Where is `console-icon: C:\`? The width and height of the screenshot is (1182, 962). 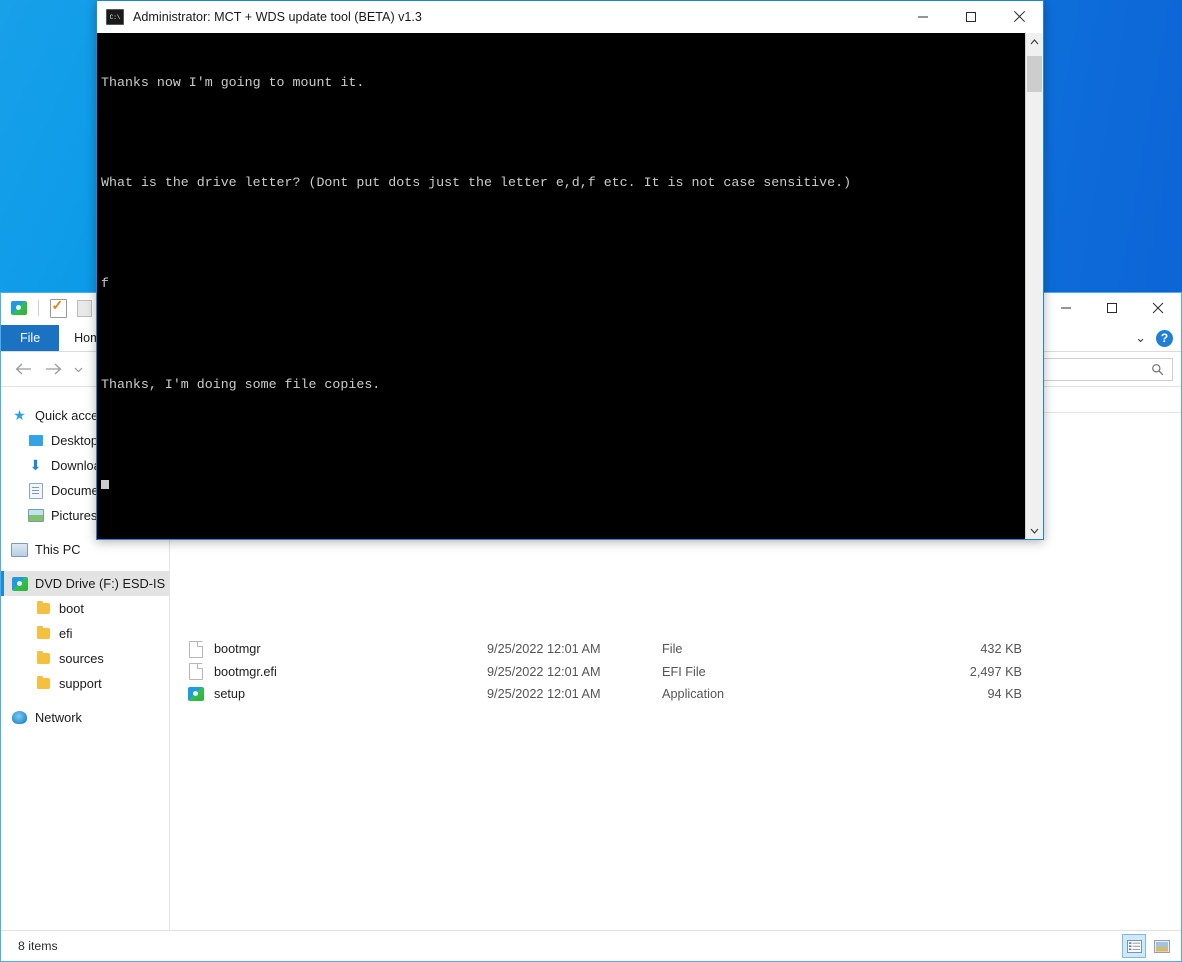 console-icon: C:\ is located at coordinates (115, 17).